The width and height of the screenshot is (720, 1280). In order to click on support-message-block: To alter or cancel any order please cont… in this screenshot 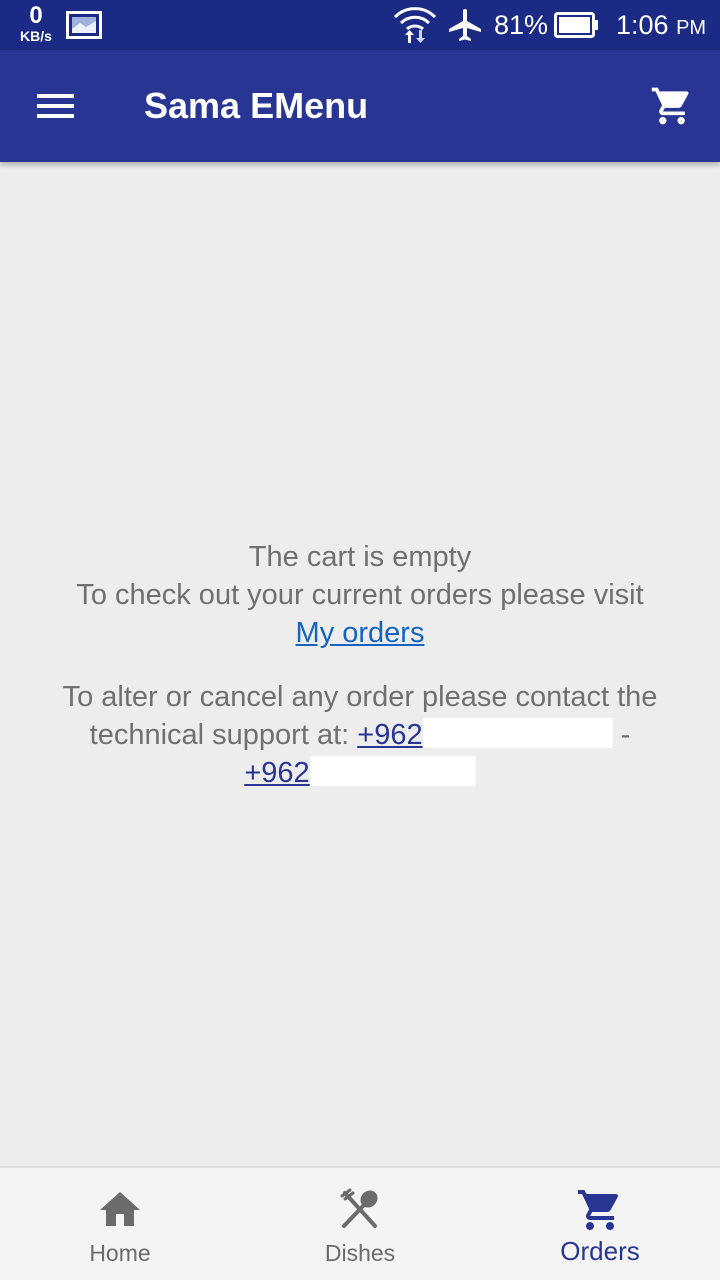, I will do `click(360, 735)`.